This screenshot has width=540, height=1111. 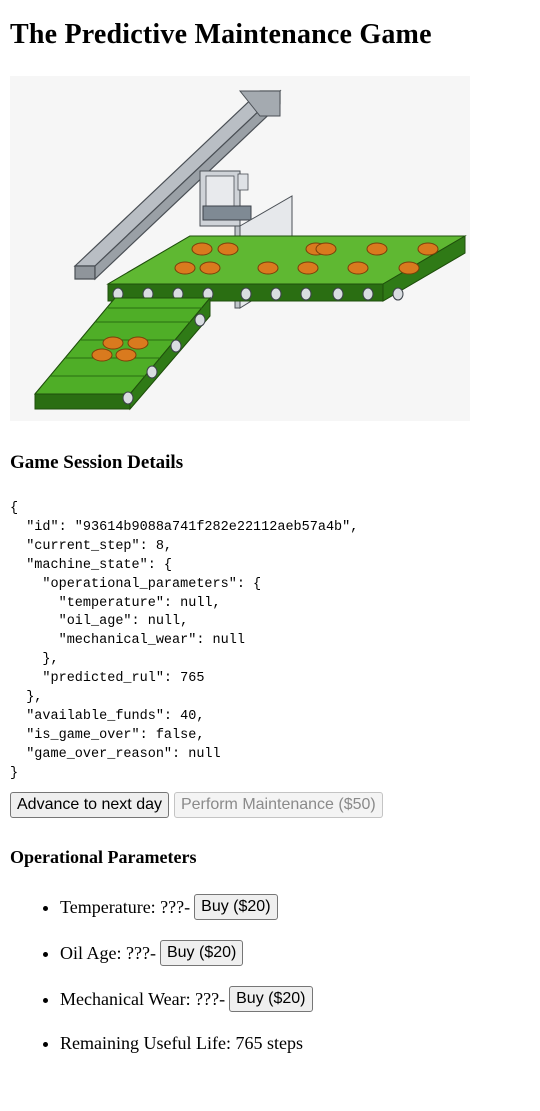 What do you see at coordinates (278, 804) in the screenshot?
I see `perform-maintenance-button: Perform Maintenance ($50)` at bounding box center [278, 804].